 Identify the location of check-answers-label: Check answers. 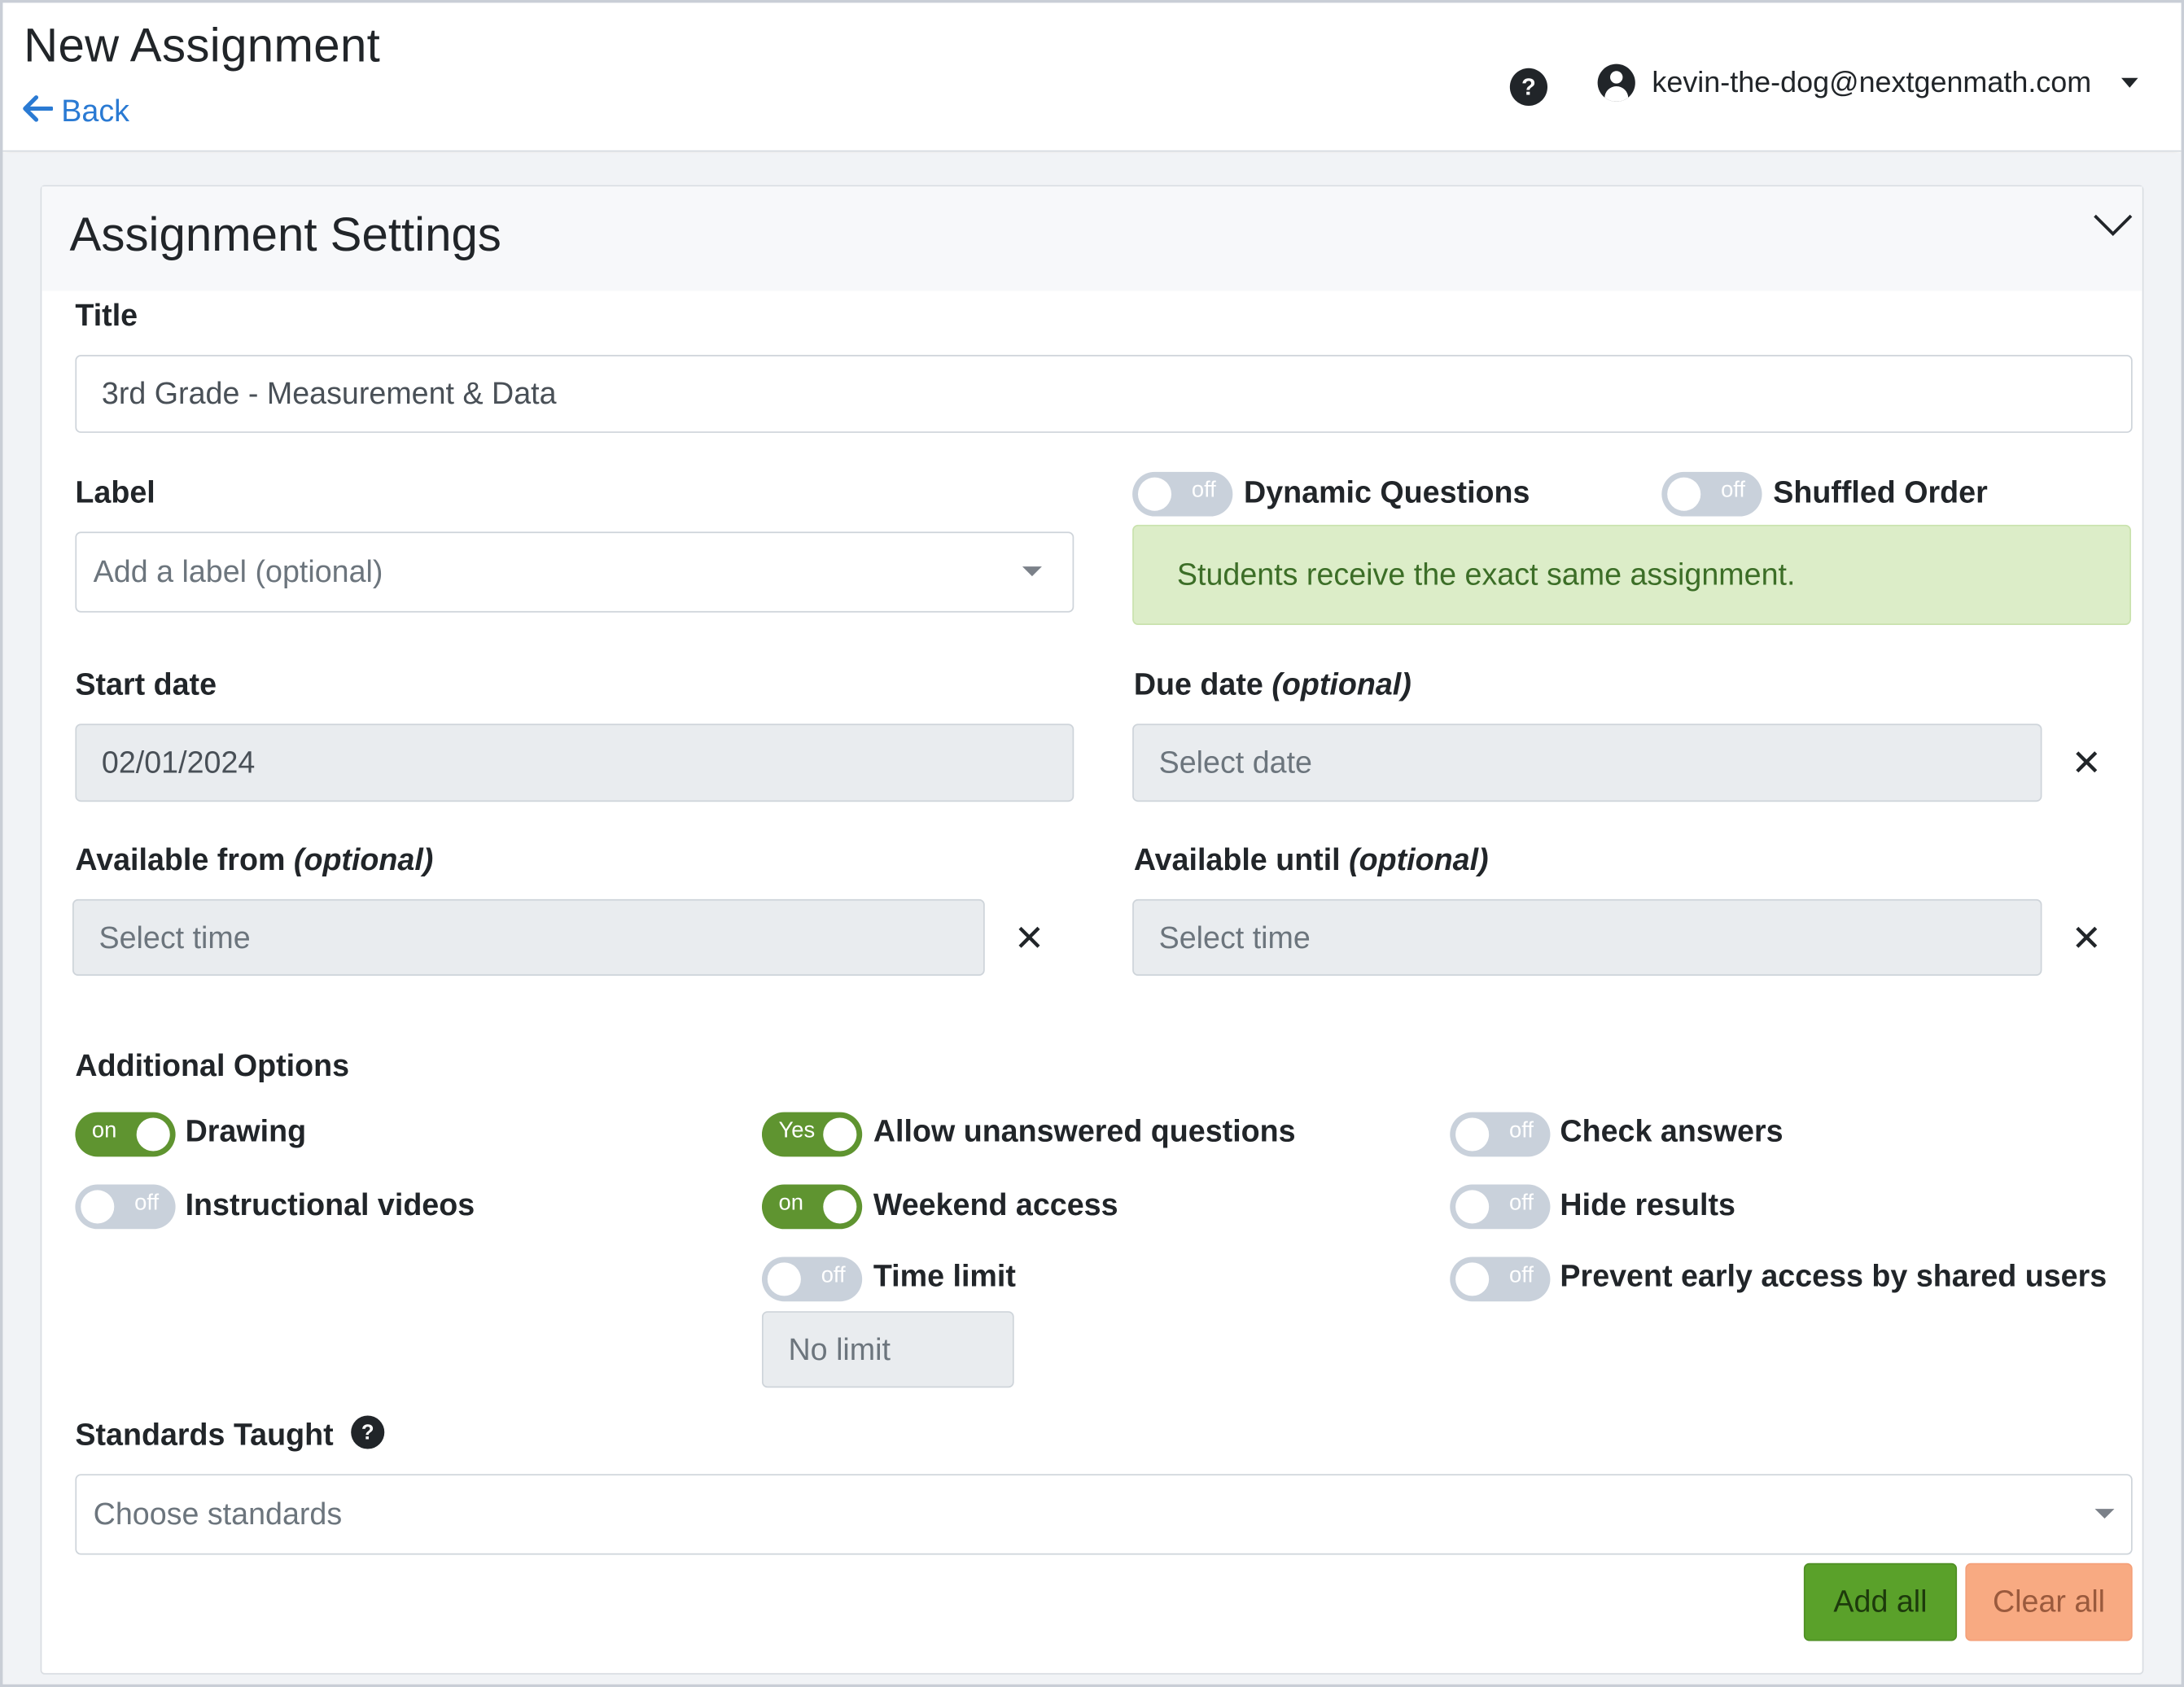
(1672, 1131).